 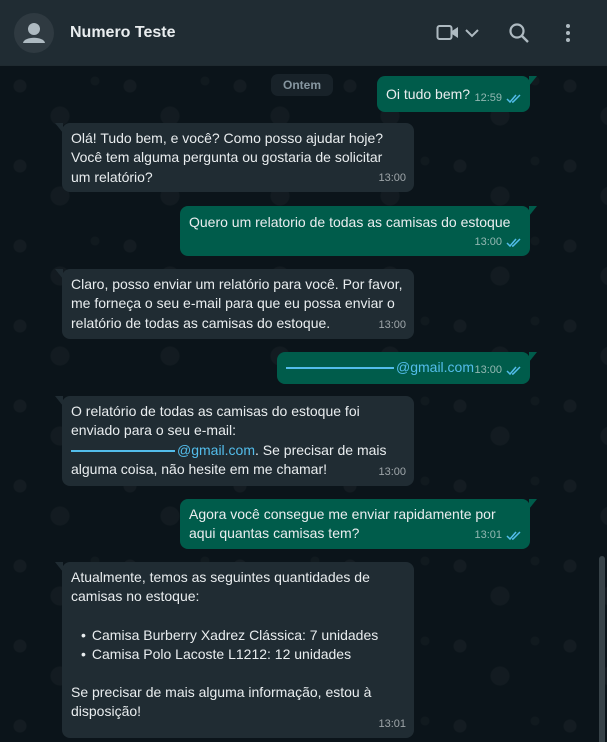 I want to click on contact-avatar, so click(x=34, y=33).